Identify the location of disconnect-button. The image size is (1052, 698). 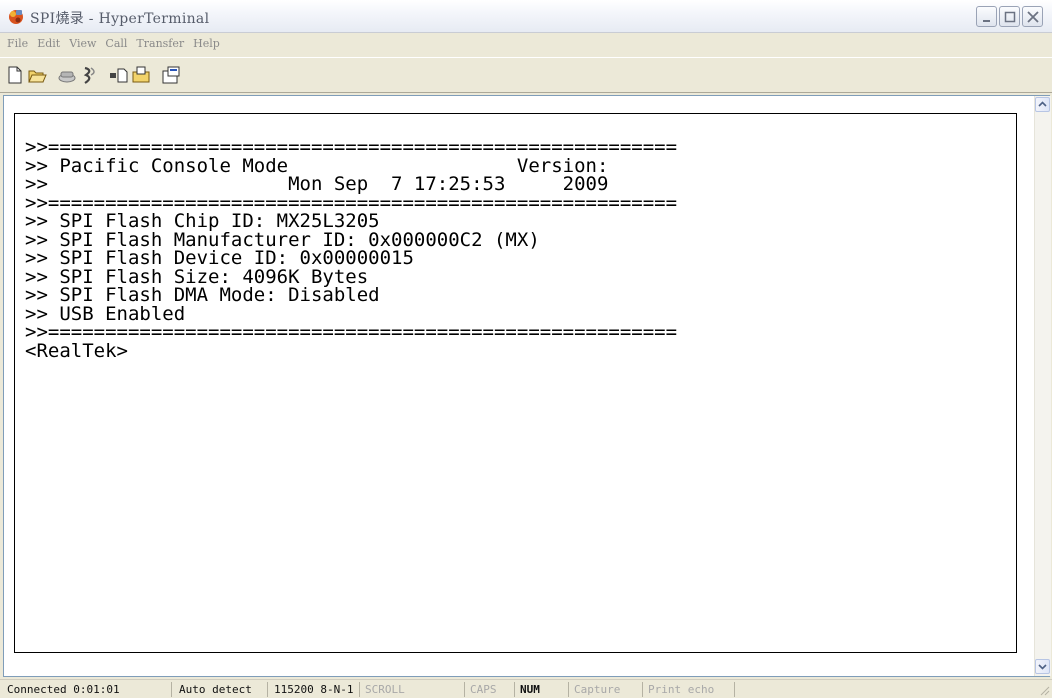
(67, 75).